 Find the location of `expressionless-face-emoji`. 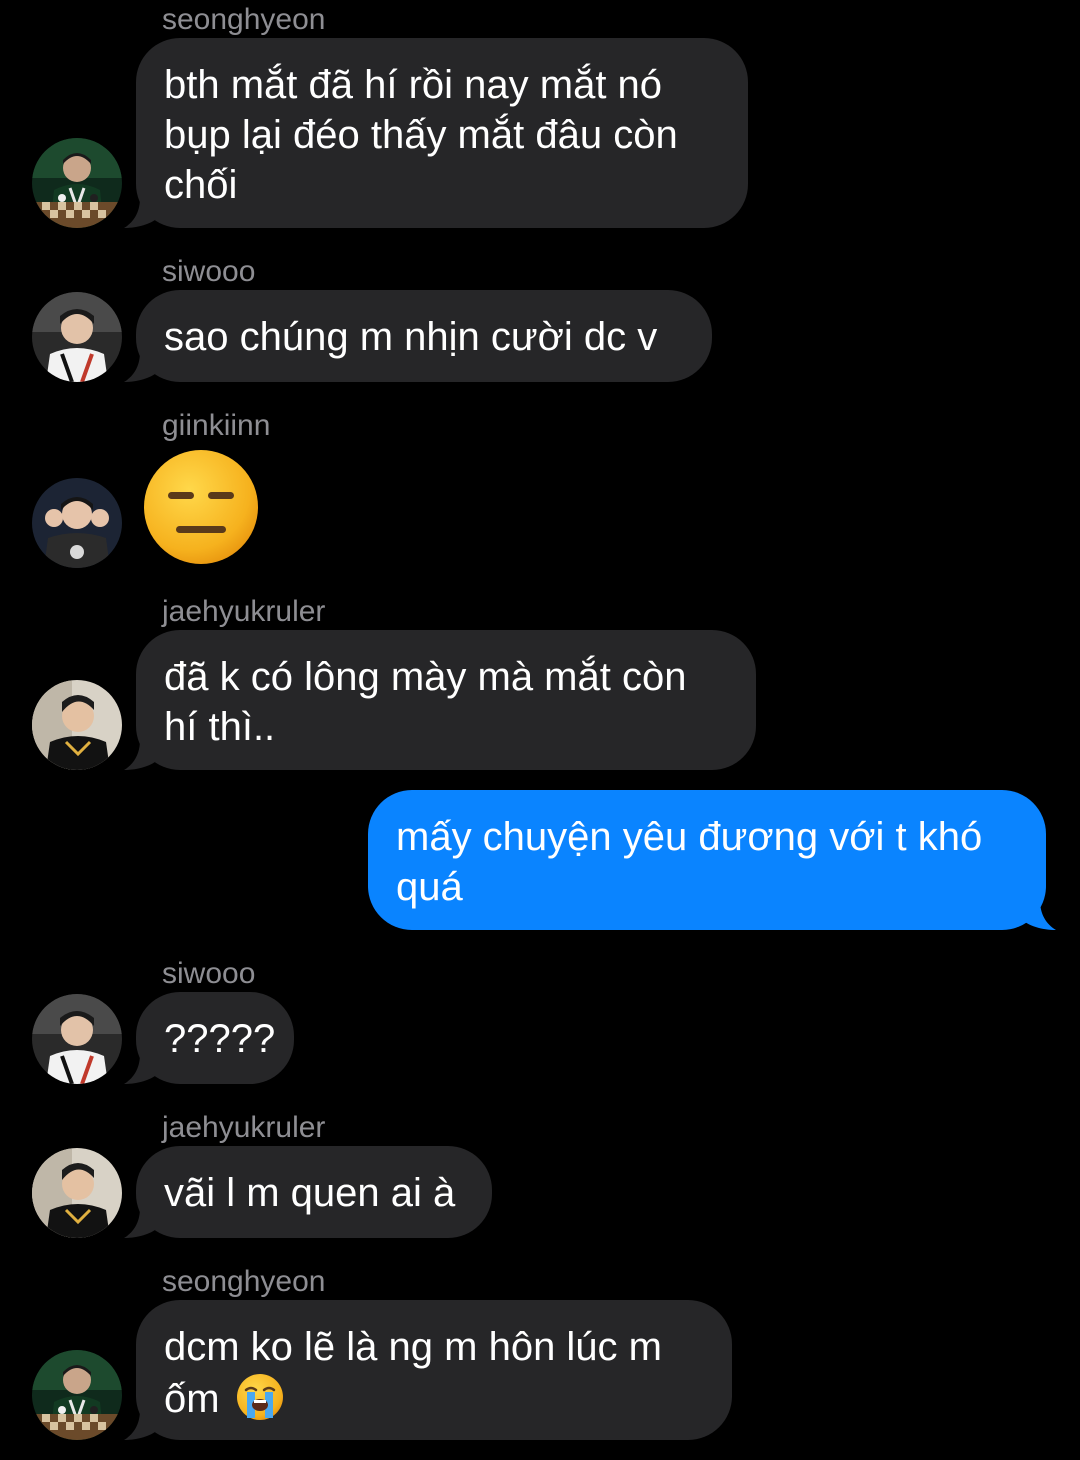

expressionless-face-emoji is located at coordinates (201, 507).